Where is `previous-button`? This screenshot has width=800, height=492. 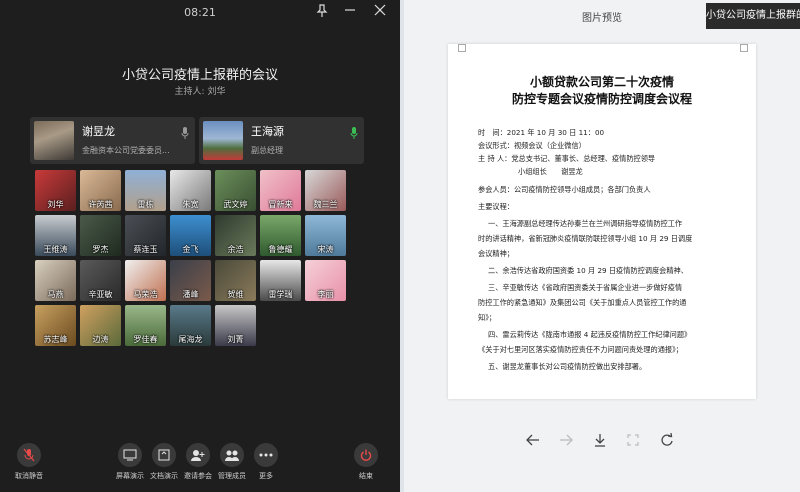 previous-button is located at coordinates (533, 440).